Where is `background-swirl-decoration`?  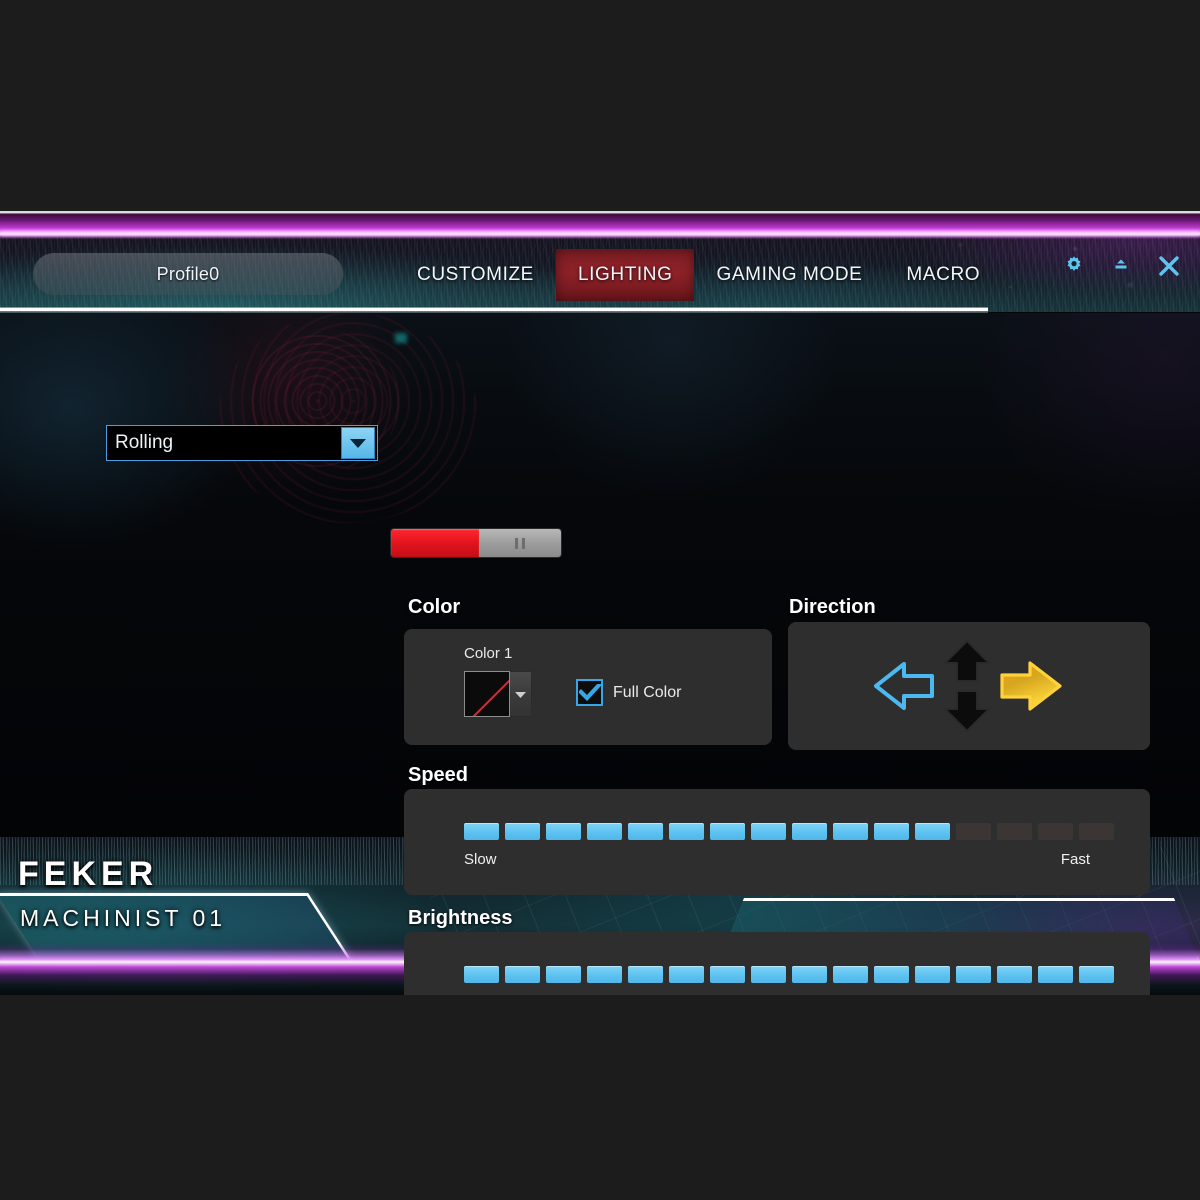 background-swirl-decoration is located at coordinates (348, 418).